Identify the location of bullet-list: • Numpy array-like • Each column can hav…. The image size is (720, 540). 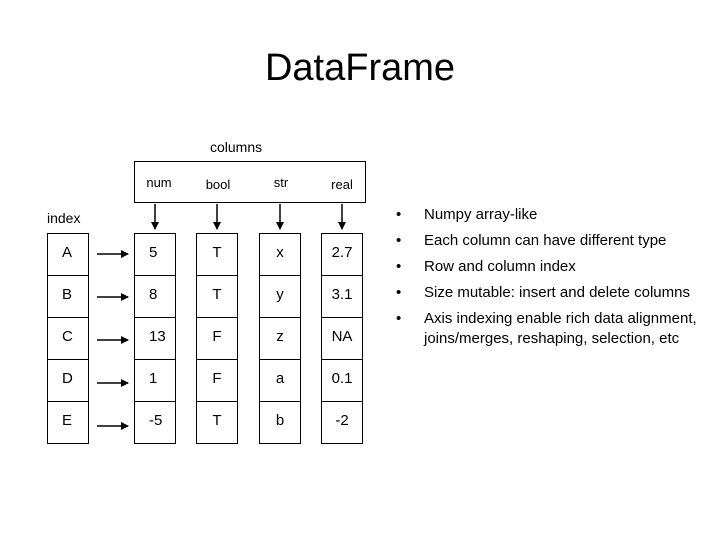
(549, 280).